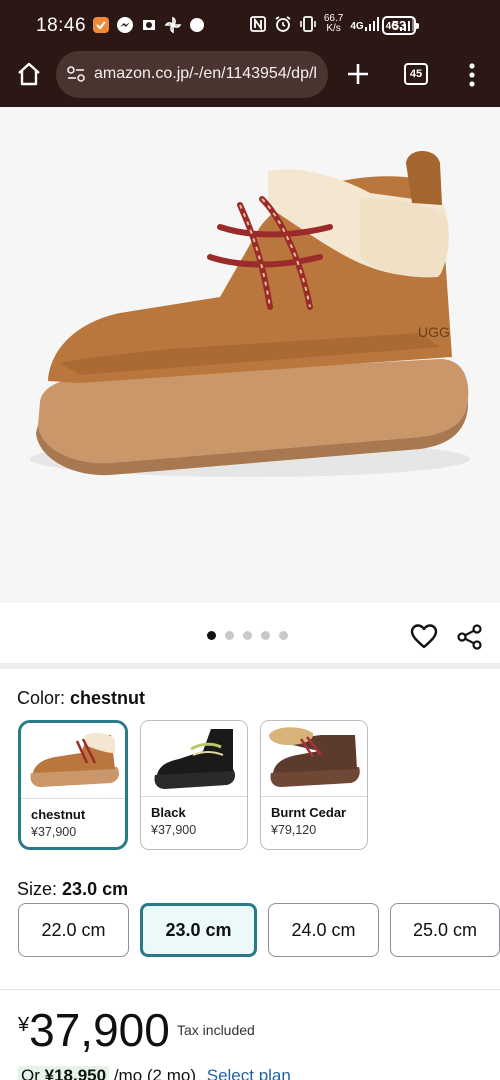  I want to click on messenger-icon, so click(125, 25).